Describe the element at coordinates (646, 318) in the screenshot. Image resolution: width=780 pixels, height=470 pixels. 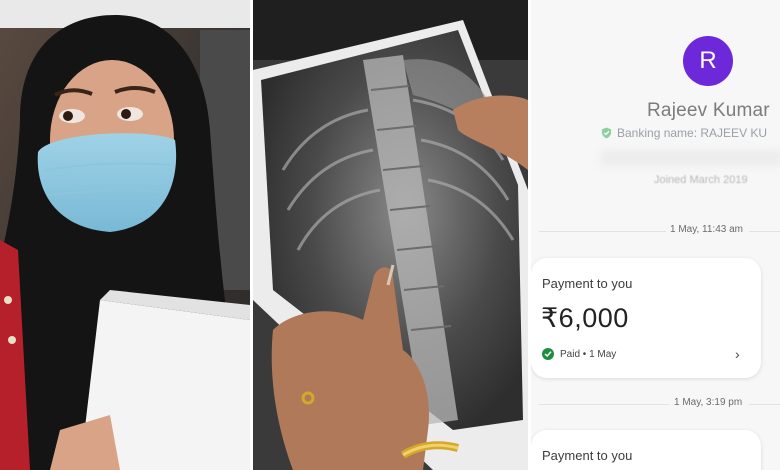
I see `transaction-card: Payment to you ₹6,000 Paid • 1 May ›` at that location.